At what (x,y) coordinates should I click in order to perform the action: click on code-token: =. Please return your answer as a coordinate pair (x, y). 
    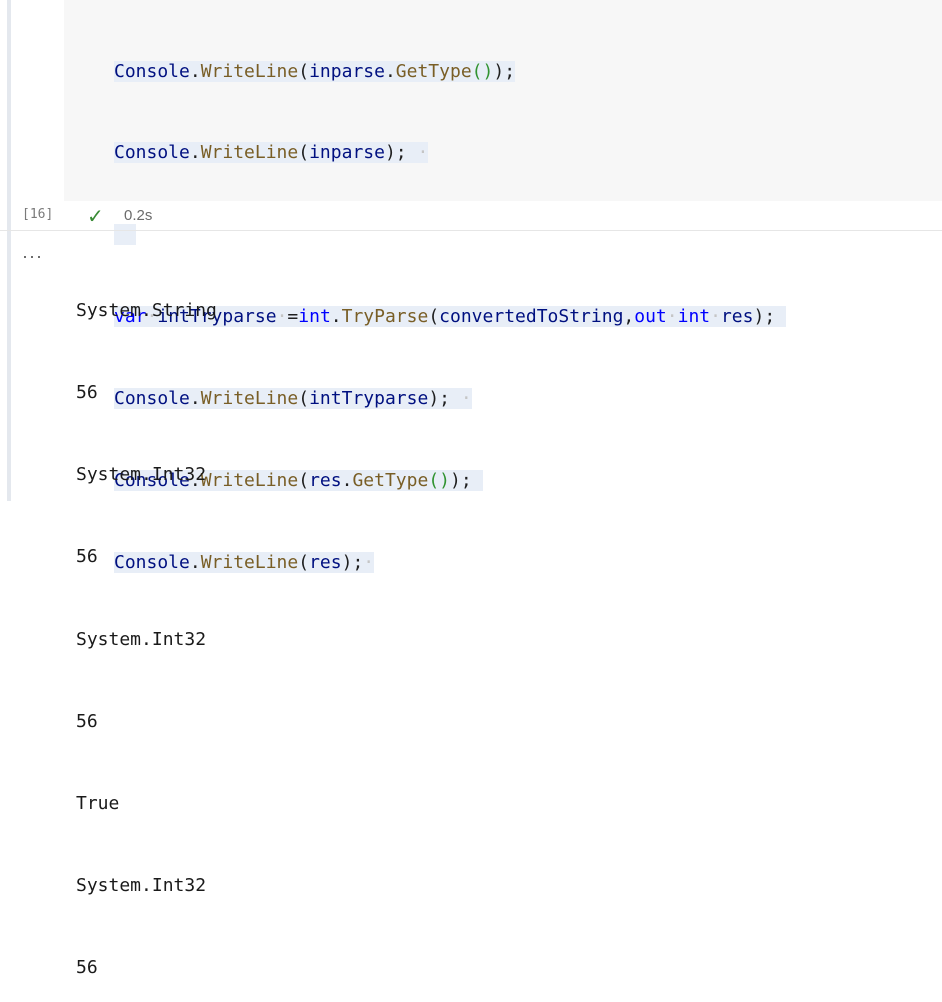
    Looking at the image, I should click on (293, 317).